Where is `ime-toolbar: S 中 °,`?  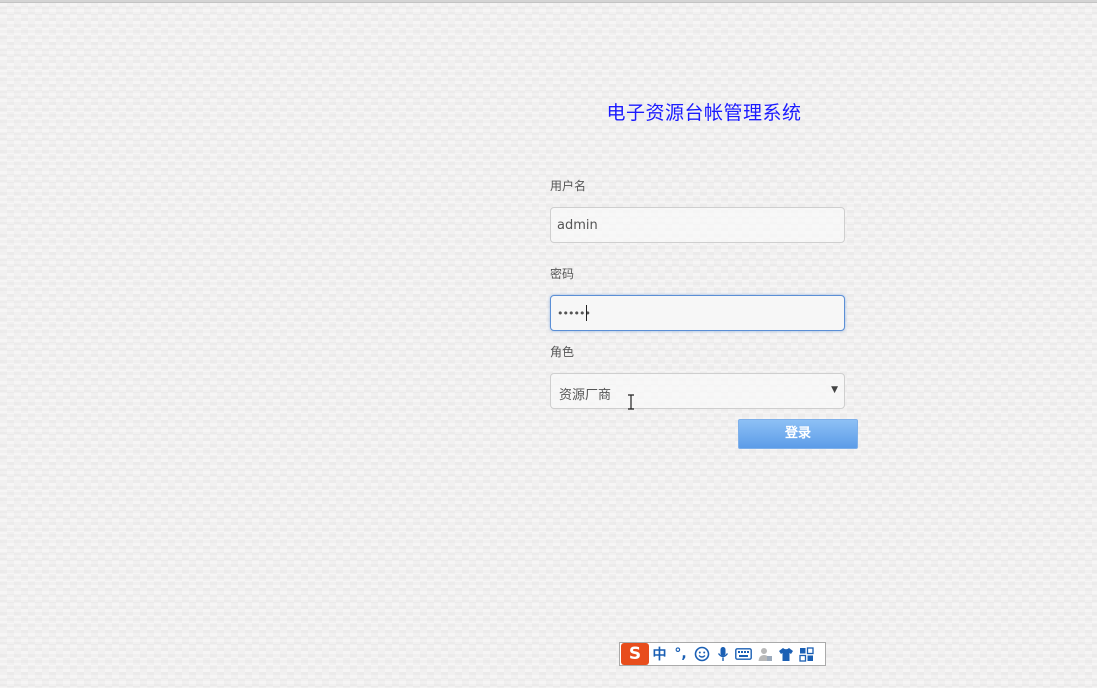 ime-toolbar: S 中 °, is located at coordinates (722, 654).